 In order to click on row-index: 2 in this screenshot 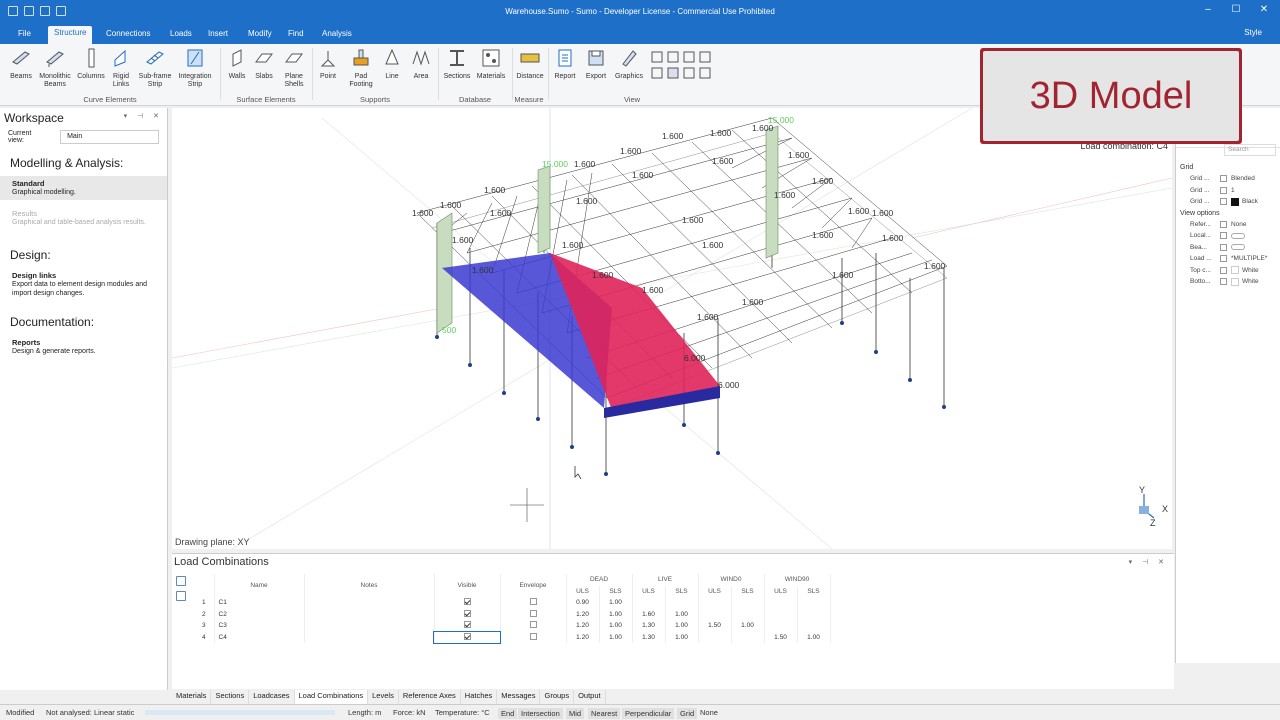, I will do `click(204, 614)`.